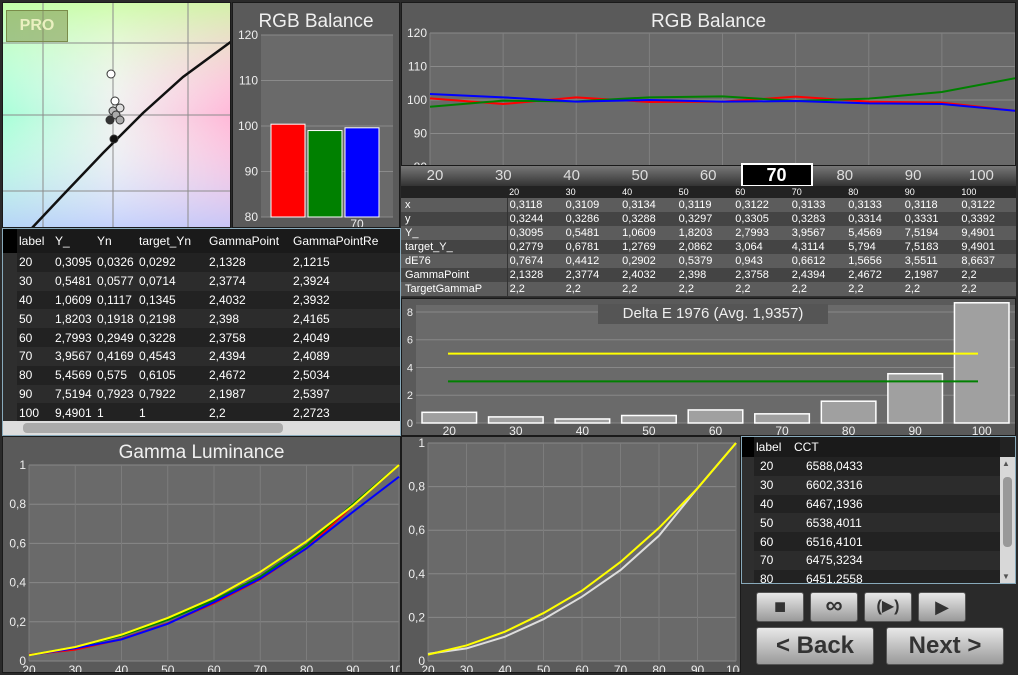 This screenshot has width=1018, height=675. Describe the element at coordinates (505, 668) in the screenshot. I see `x-tick-label: 40` at that location.